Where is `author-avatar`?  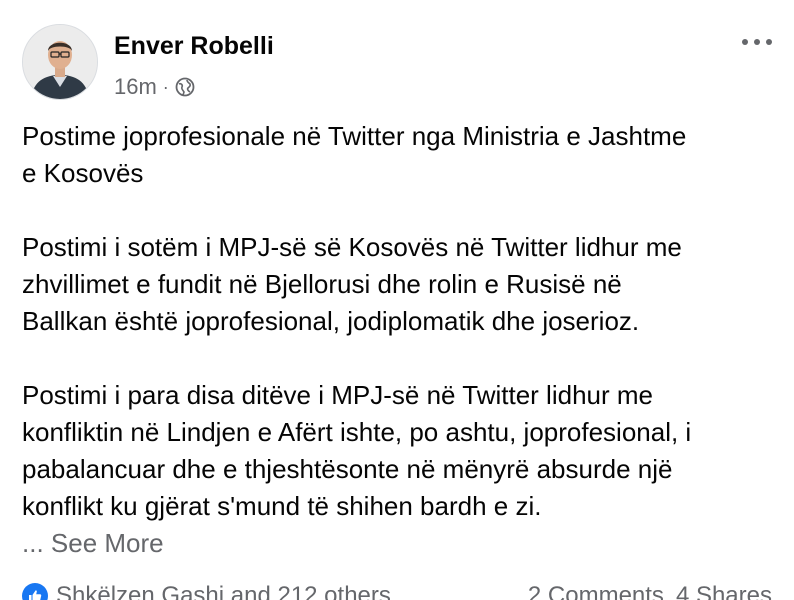 author-avatar is located at coordinates (60, 62).